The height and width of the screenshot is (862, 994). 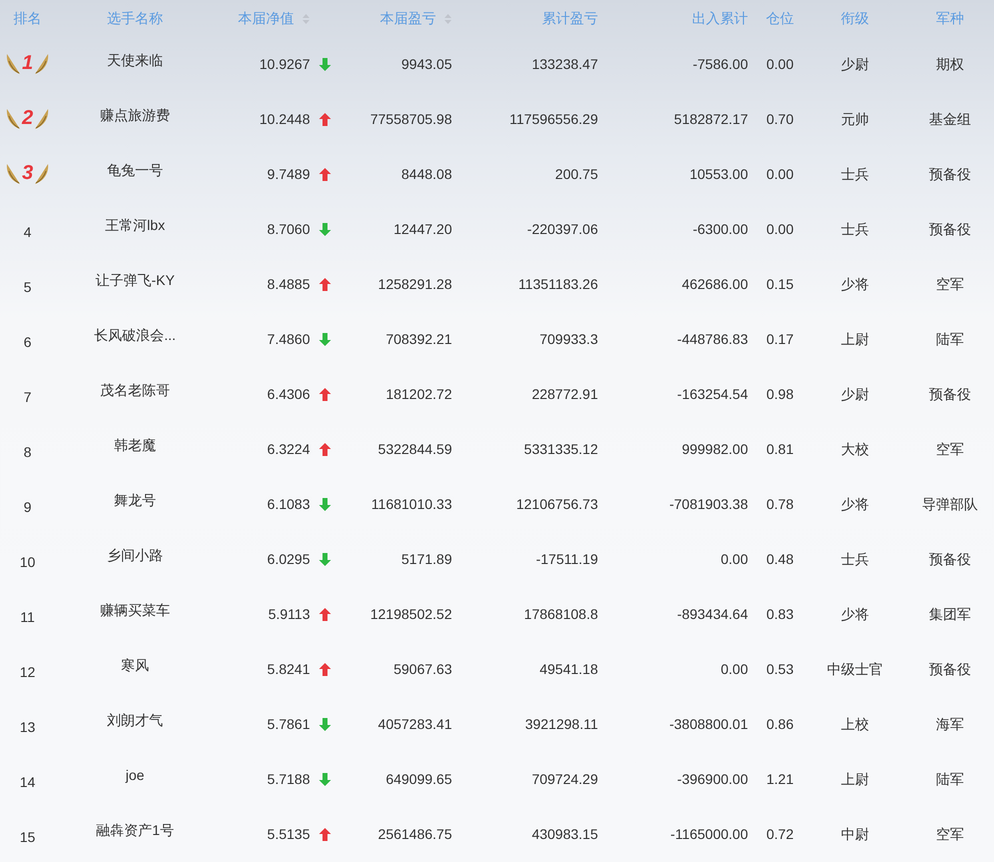 What do you see at coordinates (855, 119) in the screenshot?
I see `table-cell-text: 元帅` at bounding box center [855, 119].